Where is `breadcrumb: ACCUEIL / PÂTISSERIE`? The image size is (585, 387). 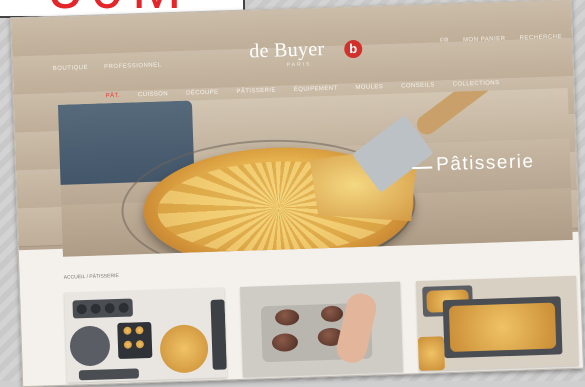 breadcrumb: ACCUEIL / PÂTISSERIE is located at coordinates (91, 277).